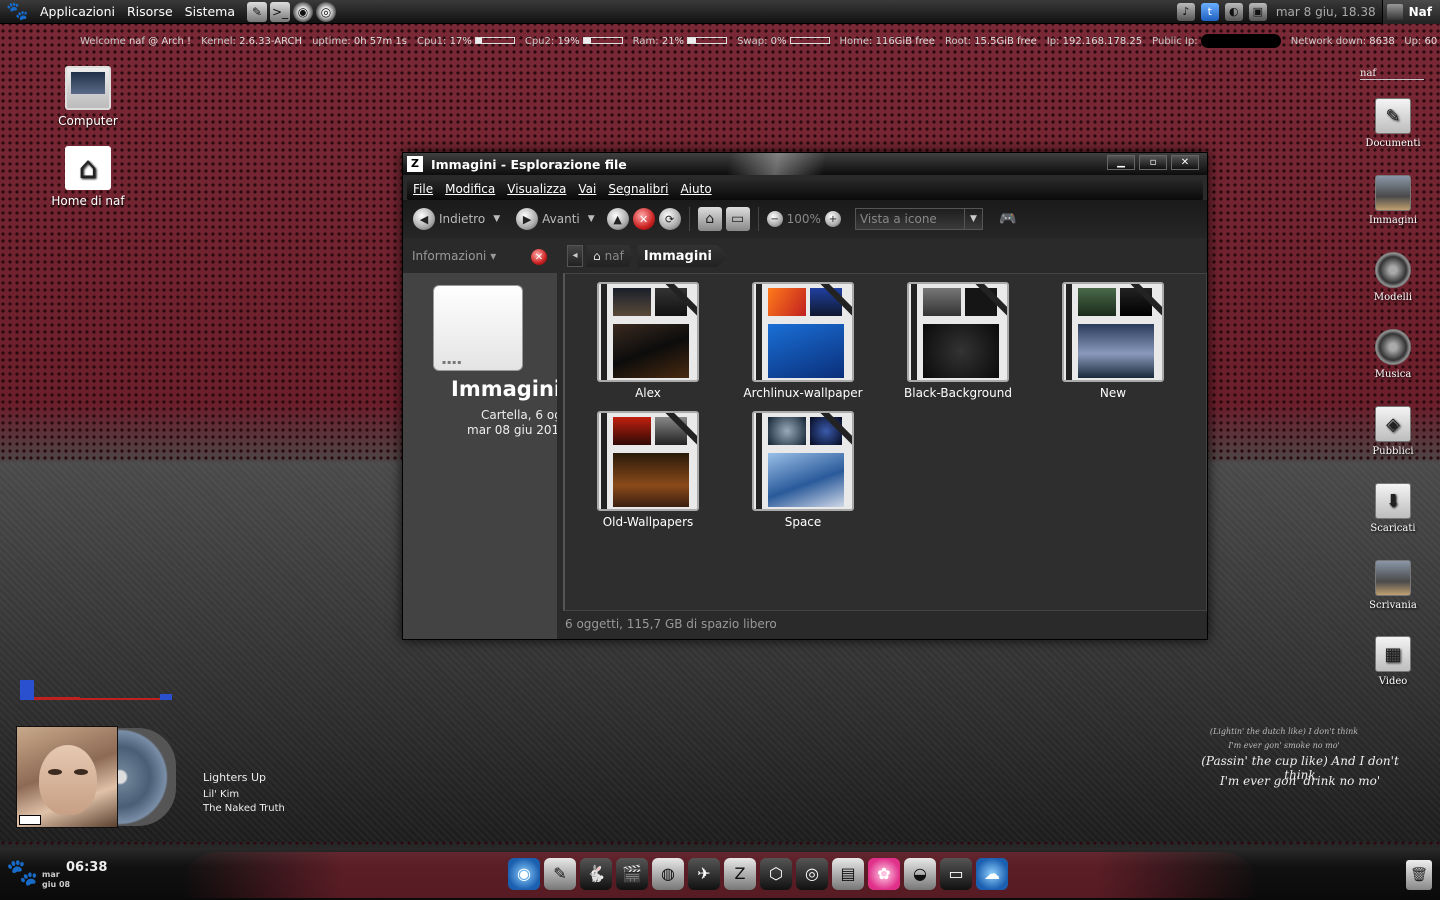  Describe the element at coordinates (958, 341) in the screenshot. I see `folder-item: Black-Background` at that location.